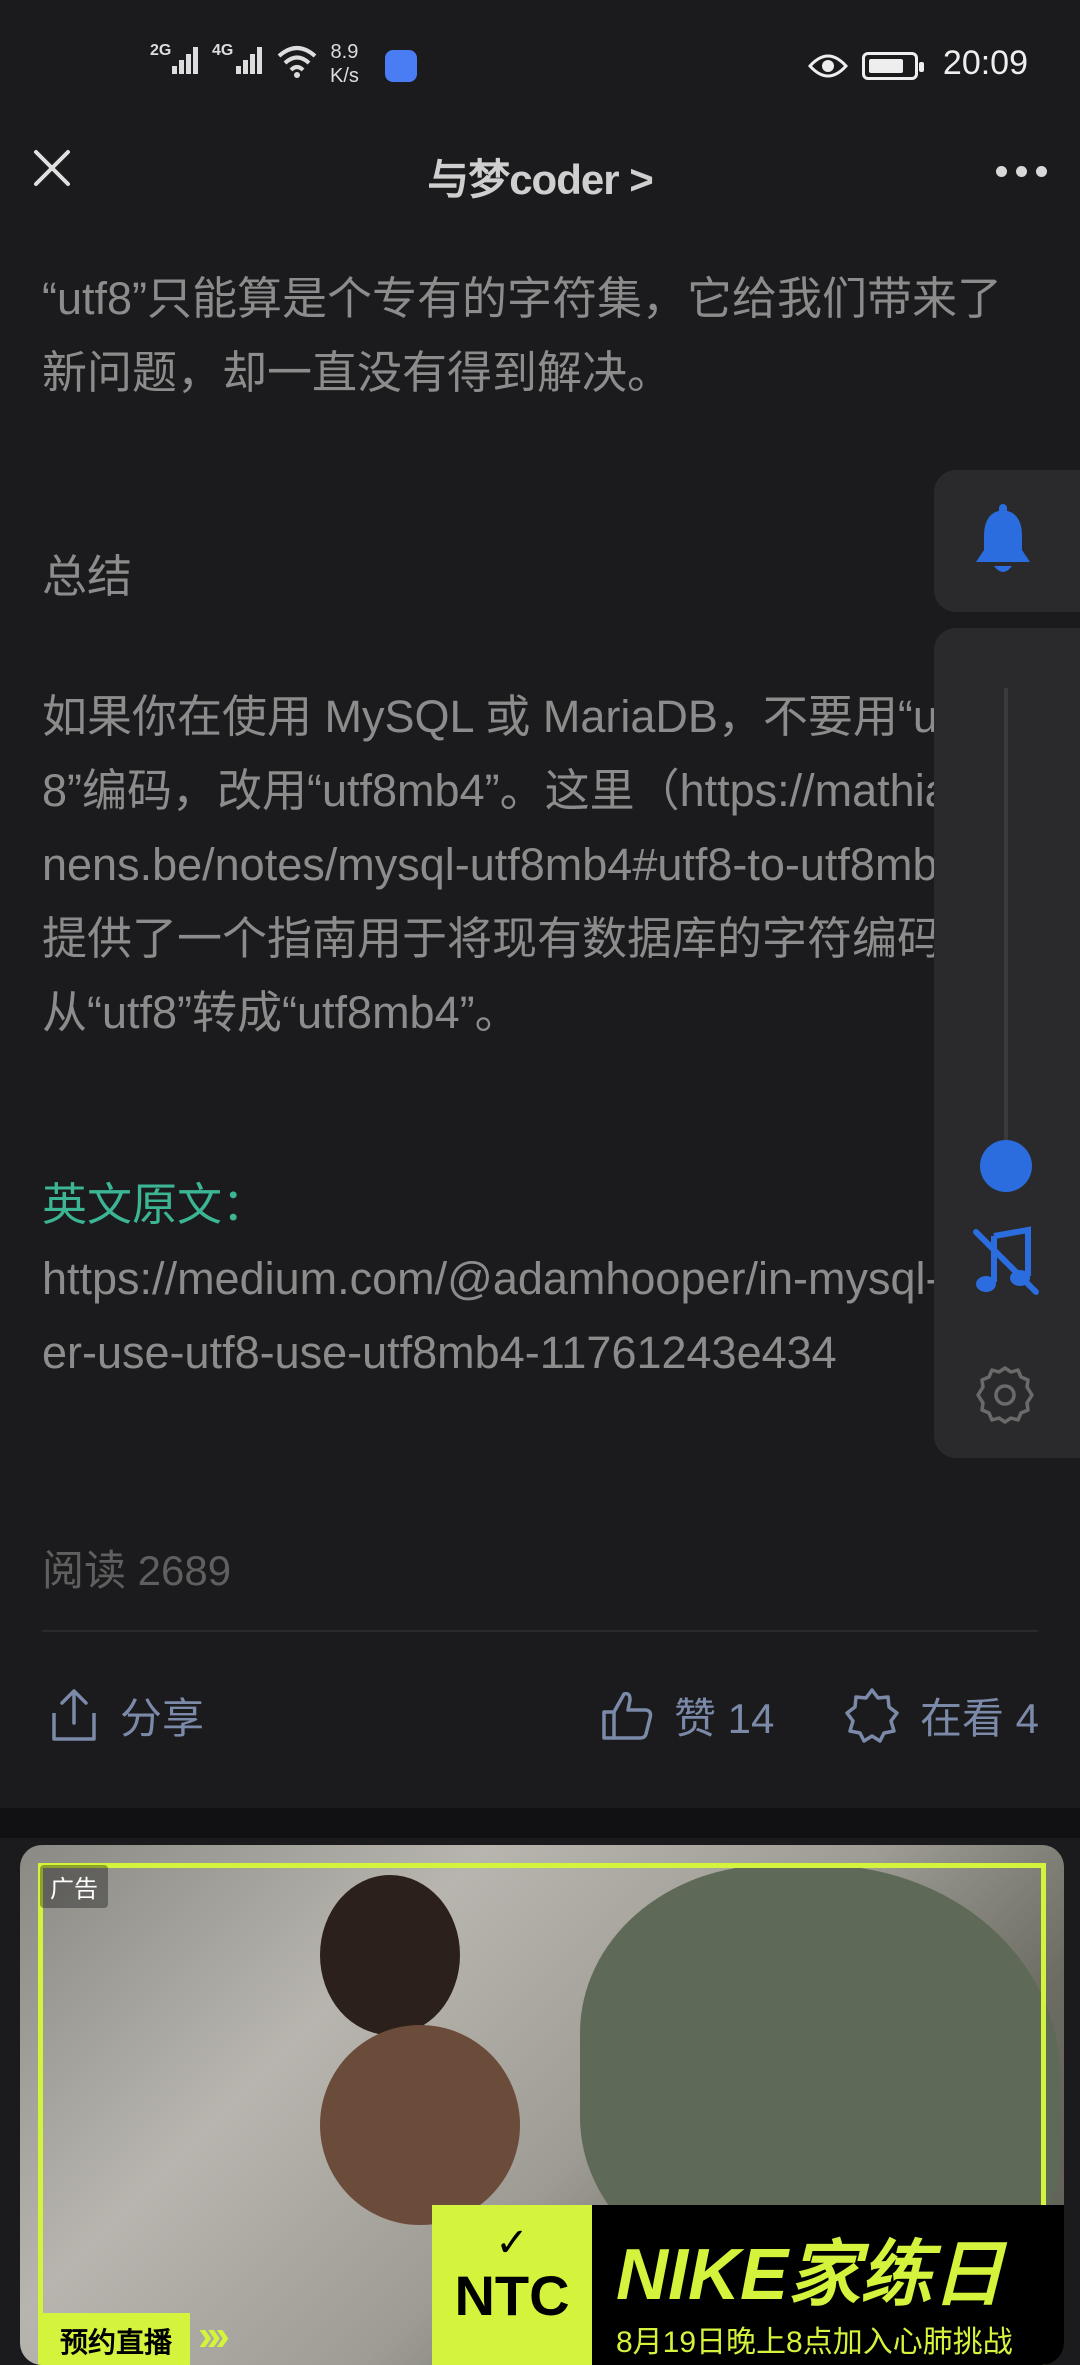 The height and width of the screenshot is (2365, 1080). Describe the element at coordinates (74, 1715) in the screenshot. I see `share-icon` at that location.